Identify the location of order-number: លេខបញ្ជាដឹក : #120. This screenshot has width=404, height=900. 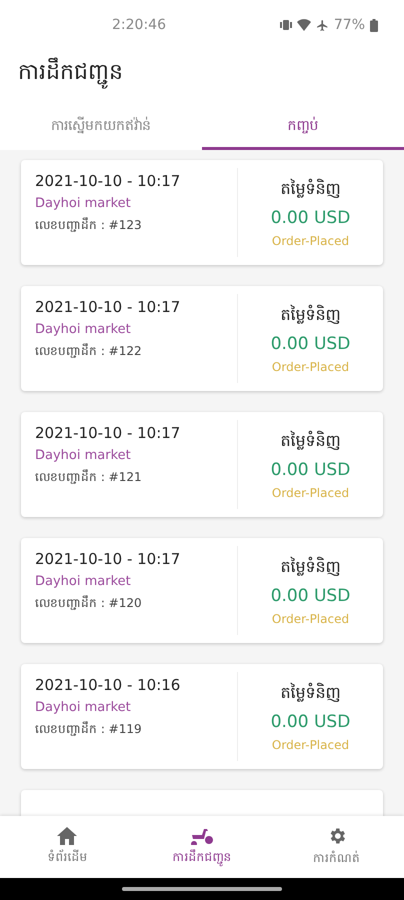
(89, 603).